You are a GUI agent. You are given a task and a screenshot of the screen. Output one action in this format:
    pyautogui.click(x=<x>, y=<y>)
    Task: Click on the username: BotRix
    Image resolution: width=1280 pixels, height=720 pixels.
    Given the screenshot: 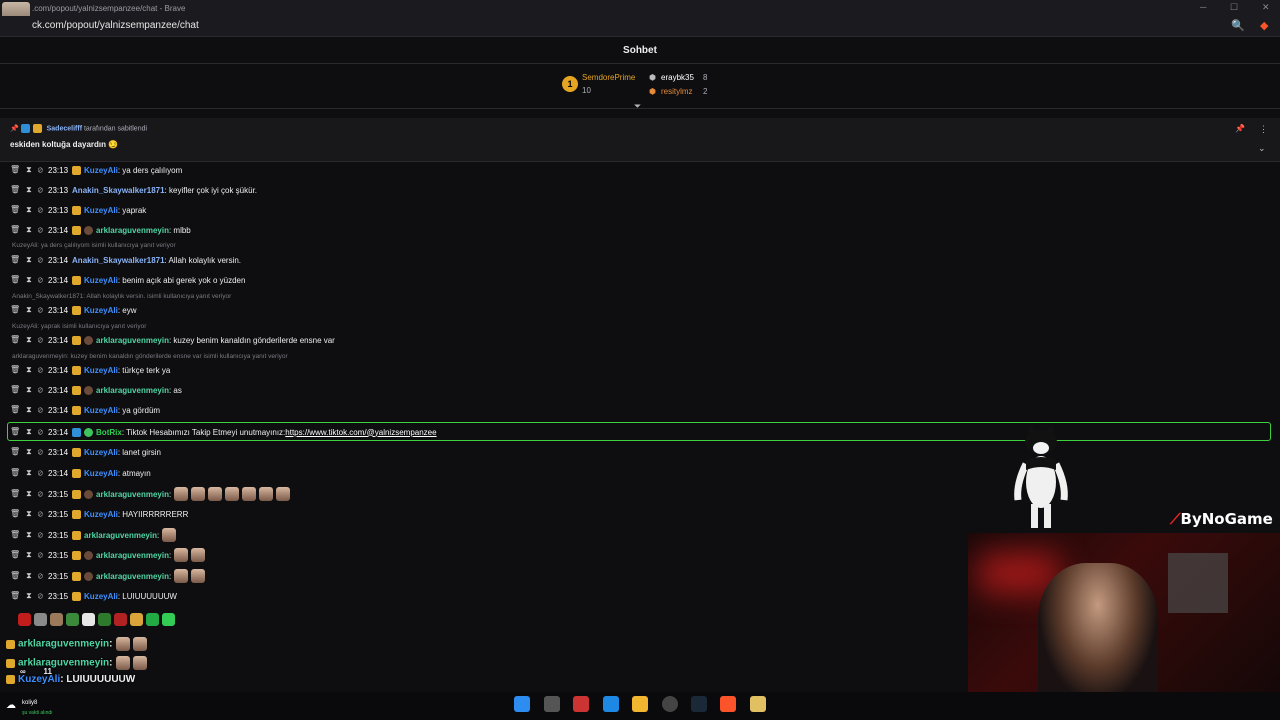 What is the action you would take?
    pyautogui.click(x=109, y=432)
    